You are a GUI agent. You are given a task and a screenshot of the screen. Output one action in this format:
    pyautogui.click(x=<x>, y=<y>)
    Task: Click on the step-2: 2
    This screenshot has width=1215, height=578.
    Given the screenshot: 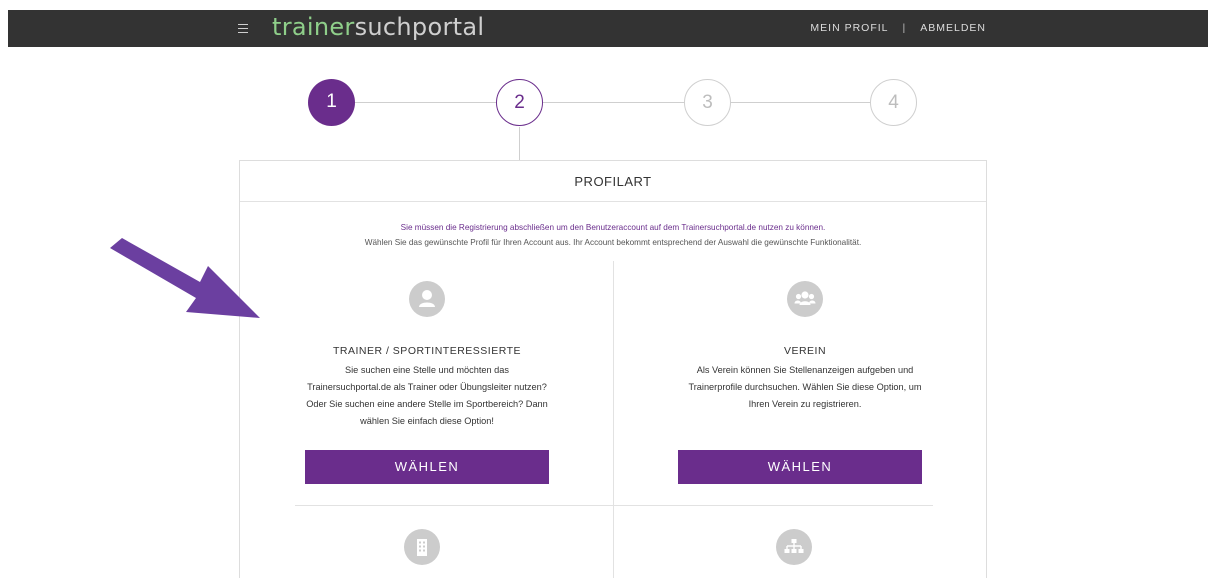 What is the action you would take?
    pyautogui.click(x=519, y=102)
    